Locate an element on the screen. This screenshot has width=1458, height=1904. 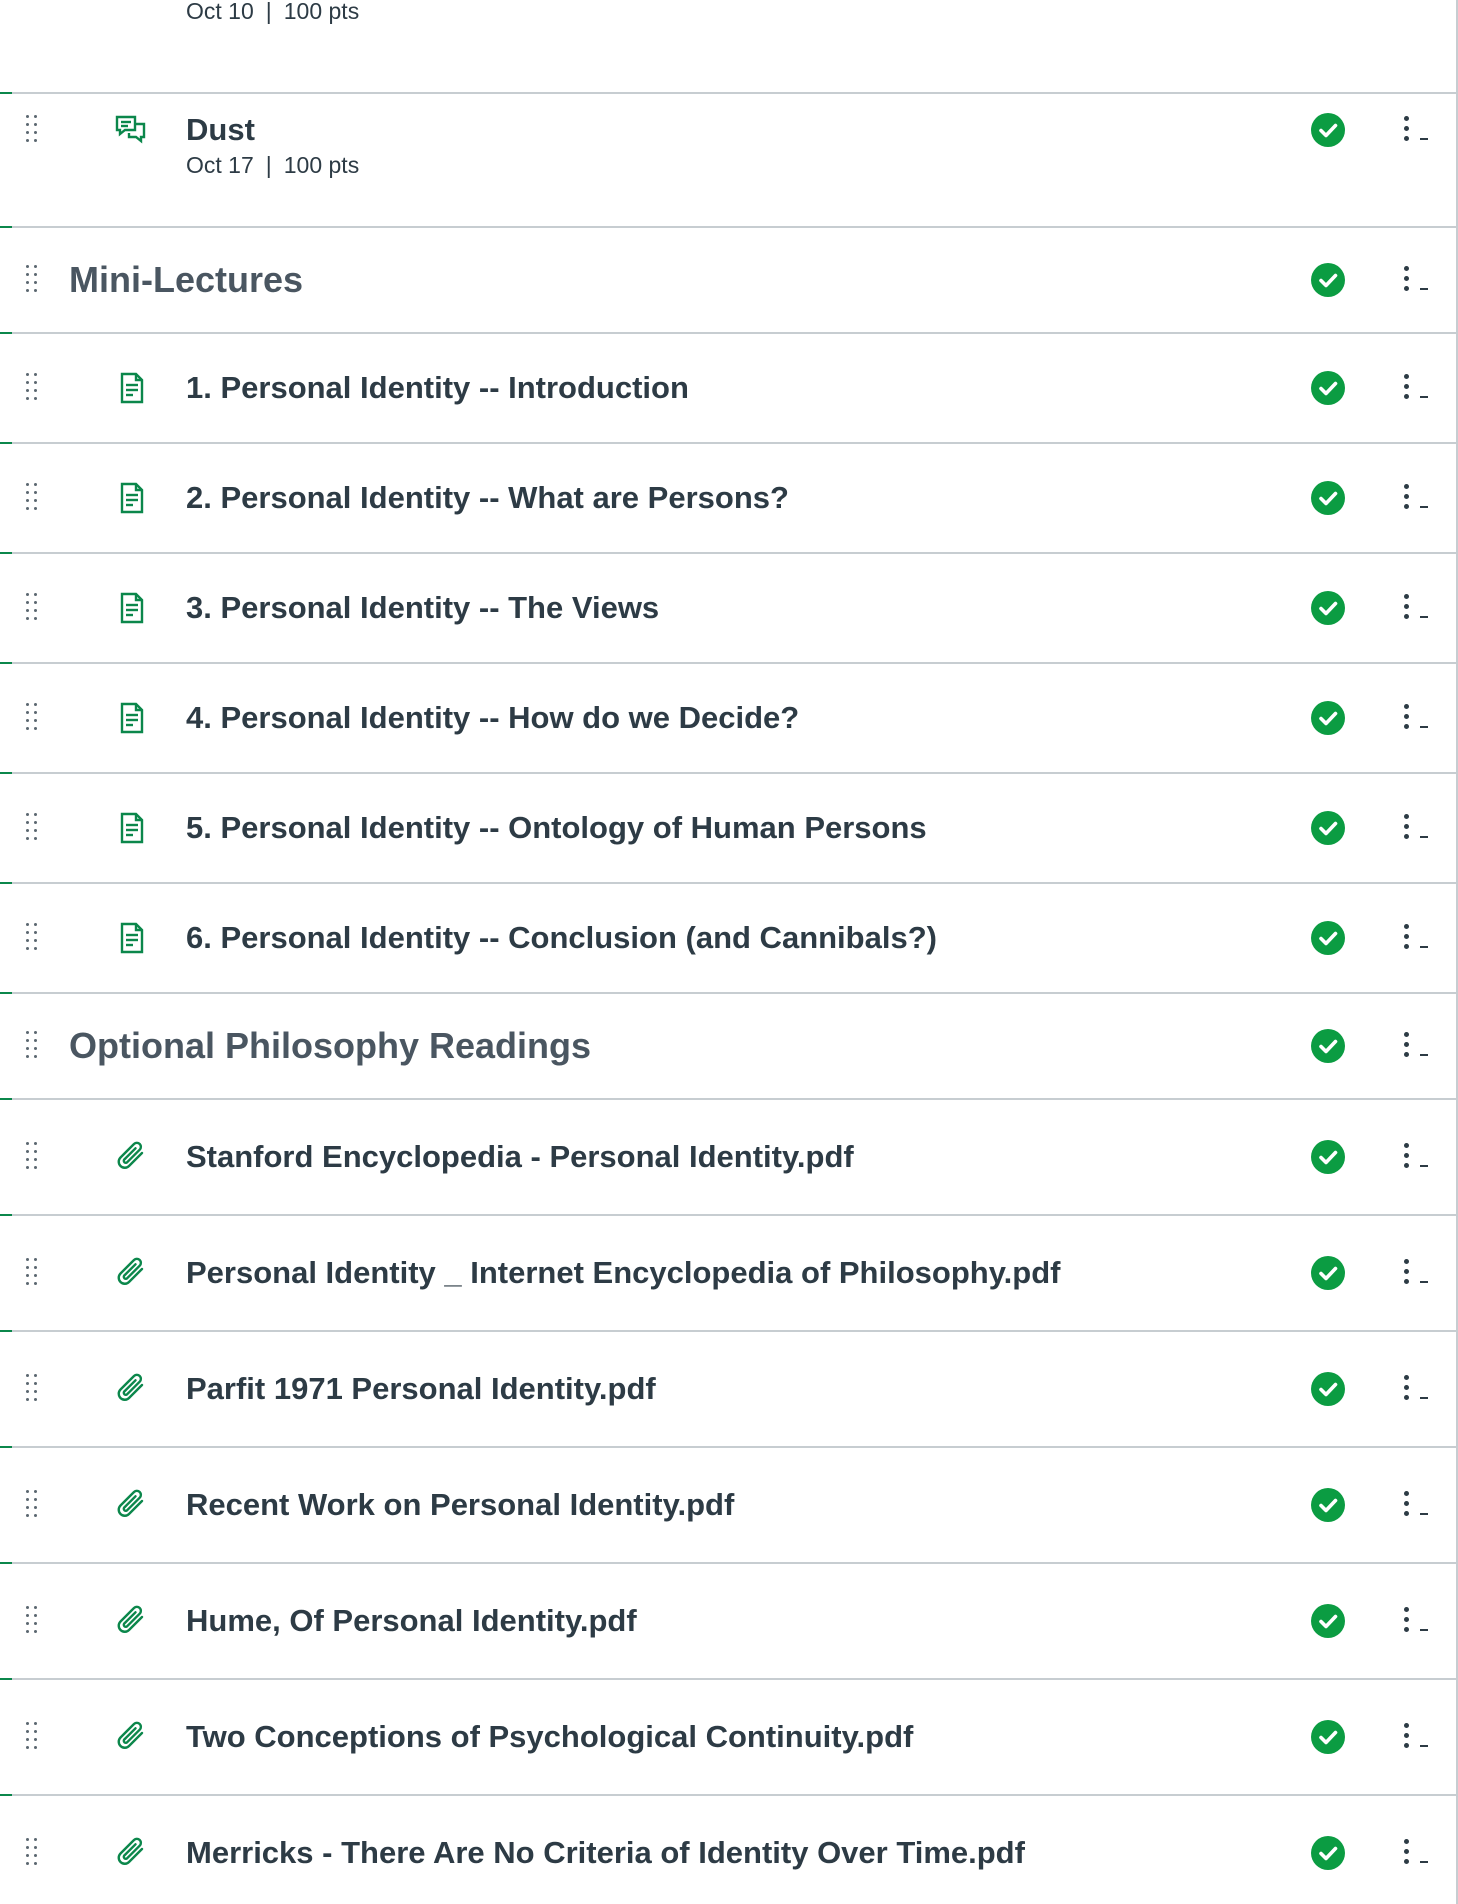
item-title-link: Hume, Of Personal Identity.pdf is located at coordinates (411, 1621).